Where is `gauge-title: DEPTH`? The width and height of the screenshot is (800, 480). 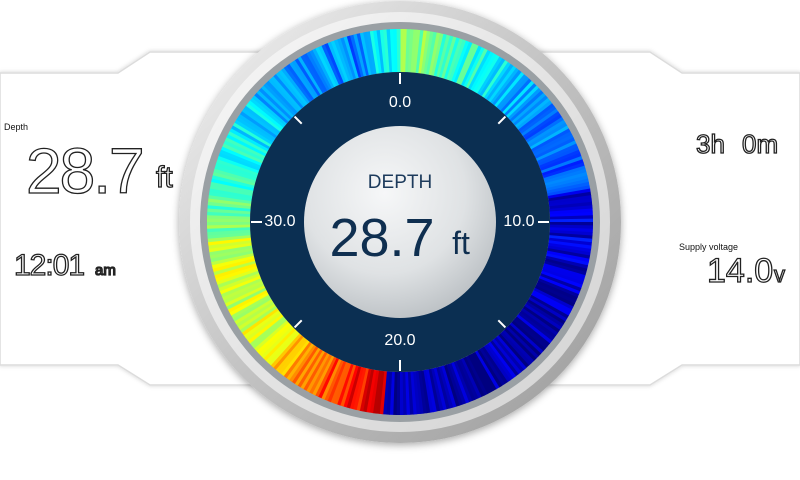 gauge-title: DEPTH is located at coordinates (400, 182).